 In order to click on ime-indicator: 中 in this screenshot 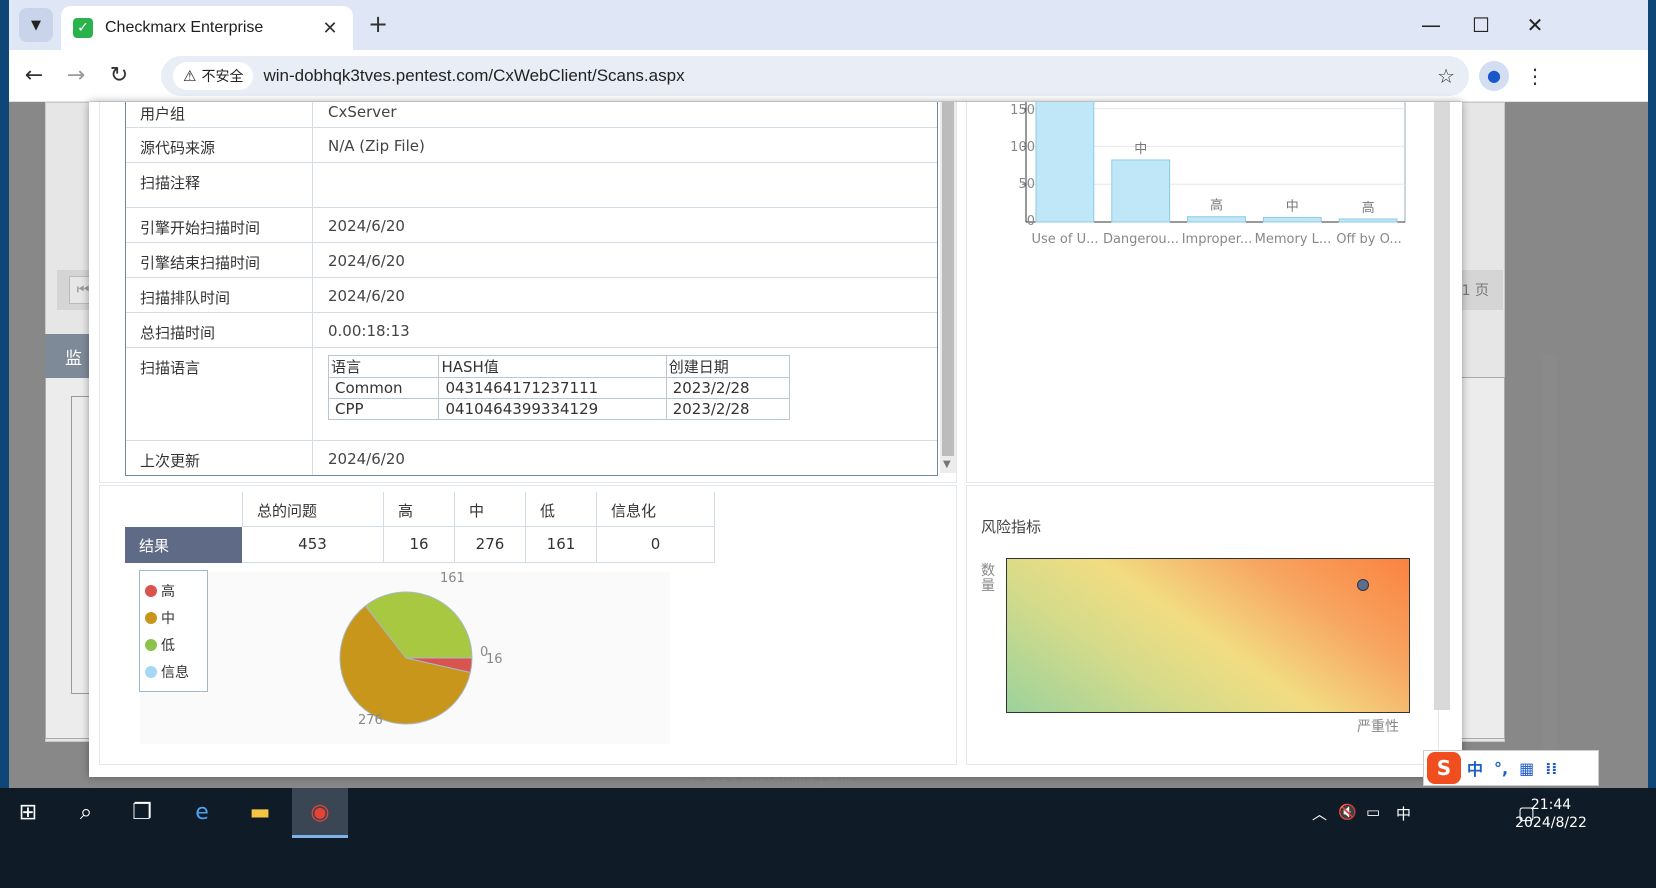, I will do `click(1403, 813)`.